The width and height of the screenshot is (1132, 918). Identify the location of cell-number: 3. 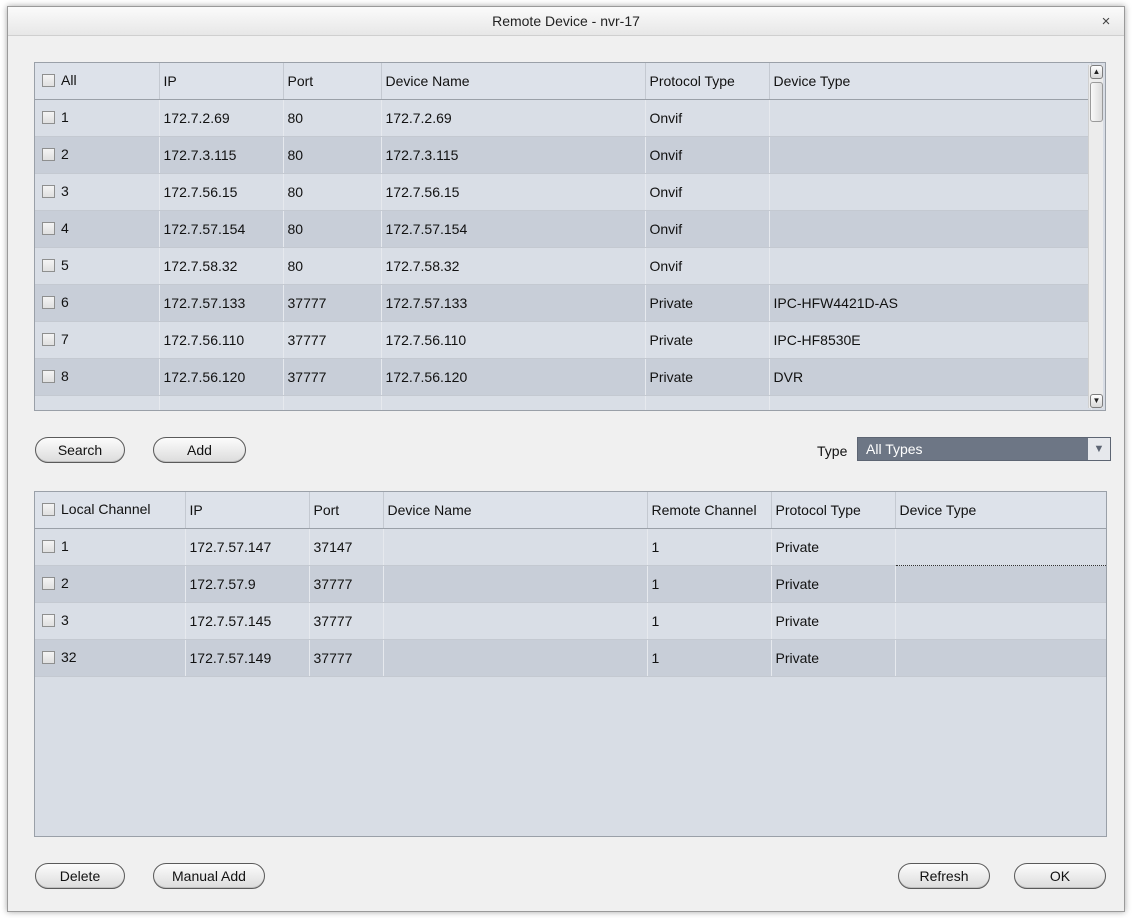
(97, 192).